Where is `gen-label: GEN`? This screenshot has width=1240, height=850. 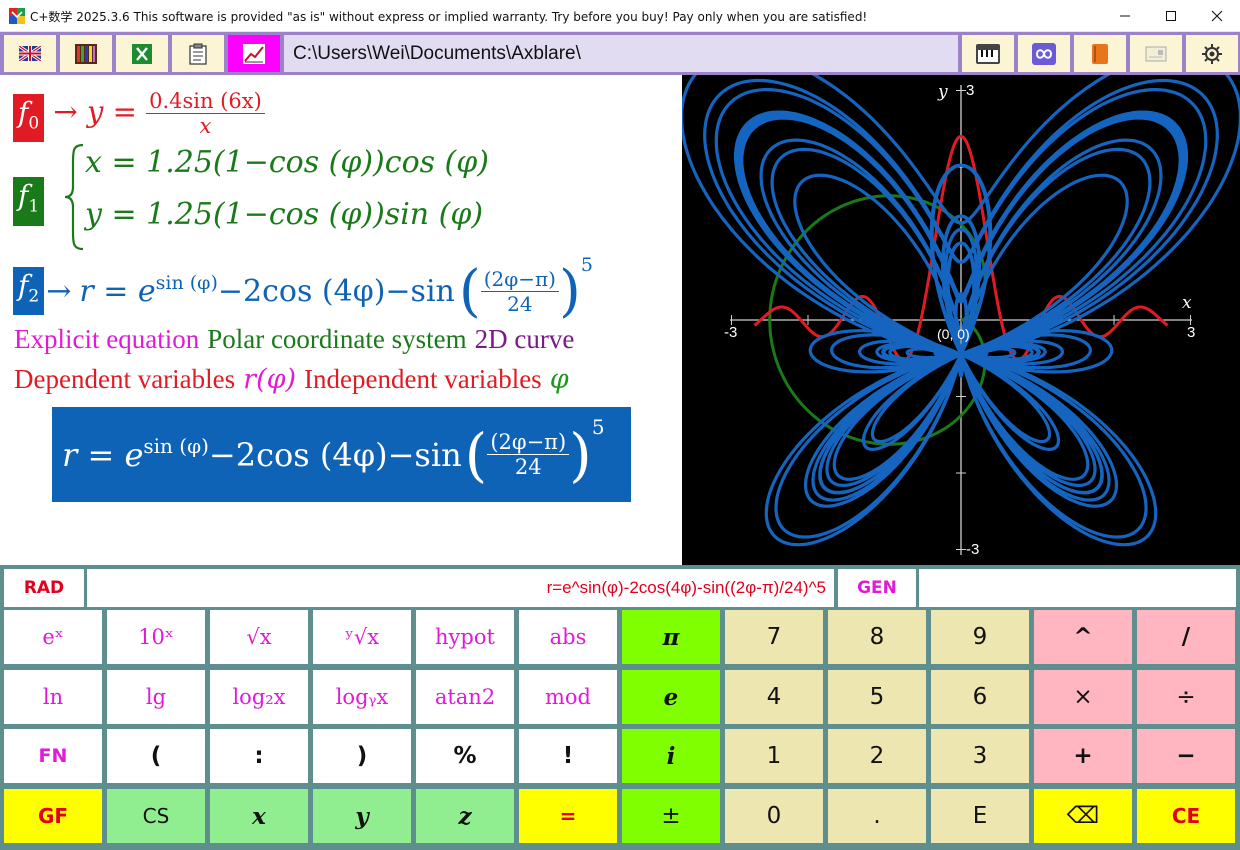 gen-label: GEN is located at coordinates (877, 588).